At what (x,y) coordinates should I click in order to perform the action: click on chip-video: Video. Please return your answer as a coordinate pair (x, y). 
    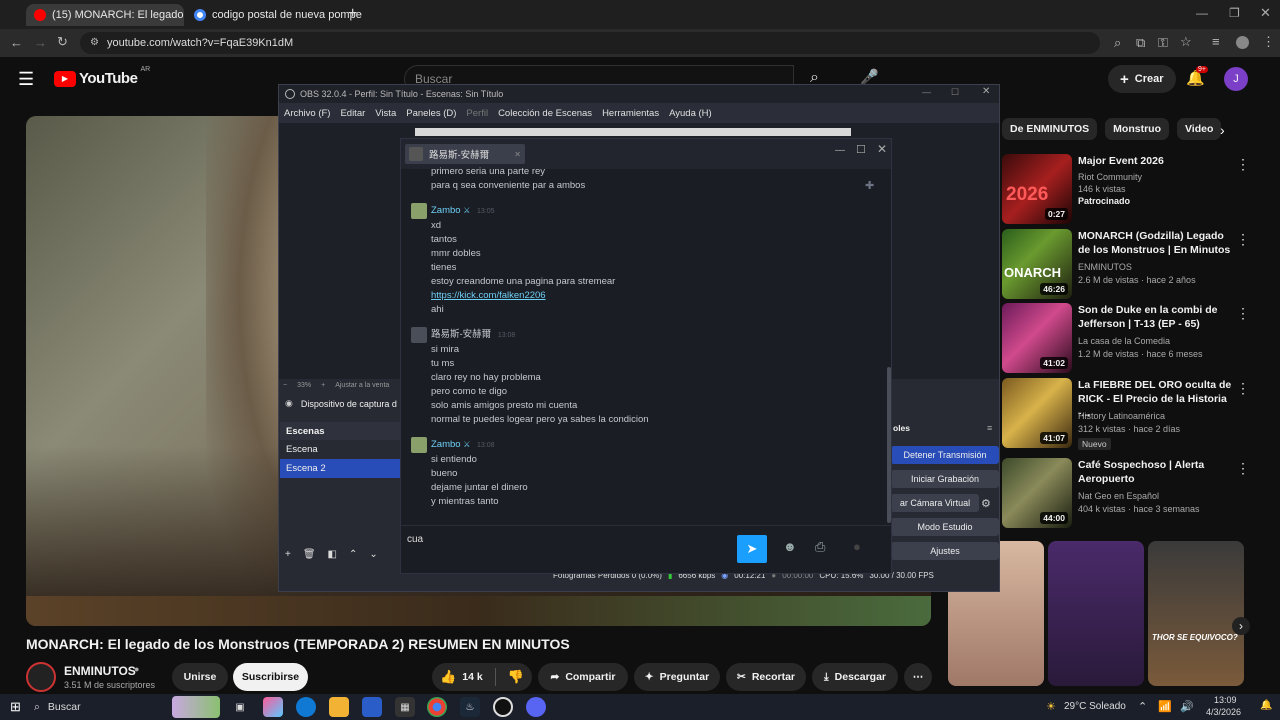
    Looking at the image, I should click on (1198, 129).